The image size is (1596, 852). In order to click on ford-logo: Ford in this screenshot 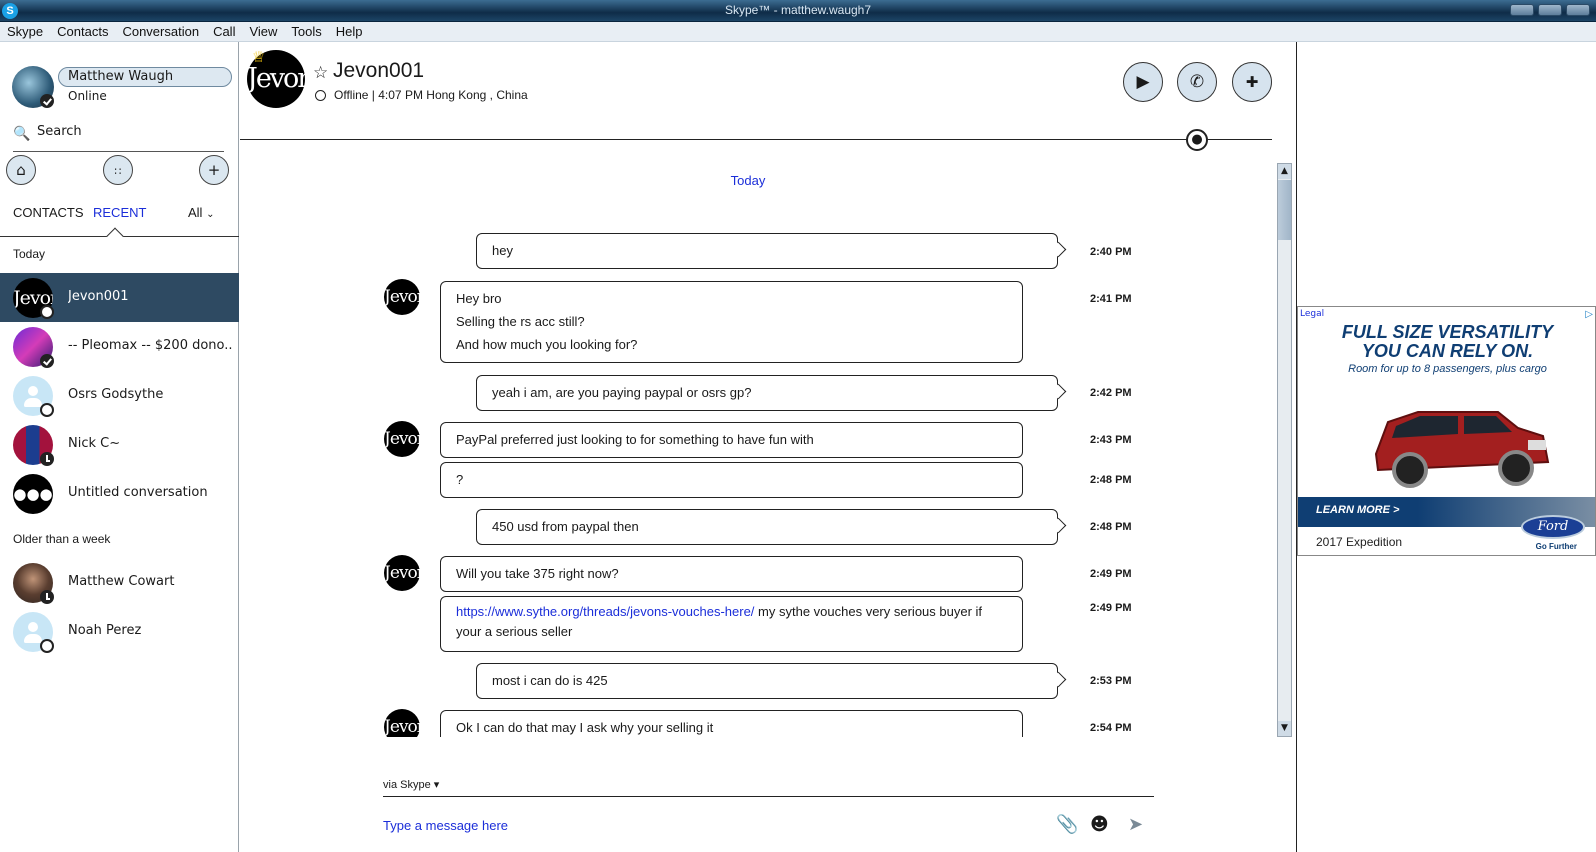, I will do `click(1553, 527)`.